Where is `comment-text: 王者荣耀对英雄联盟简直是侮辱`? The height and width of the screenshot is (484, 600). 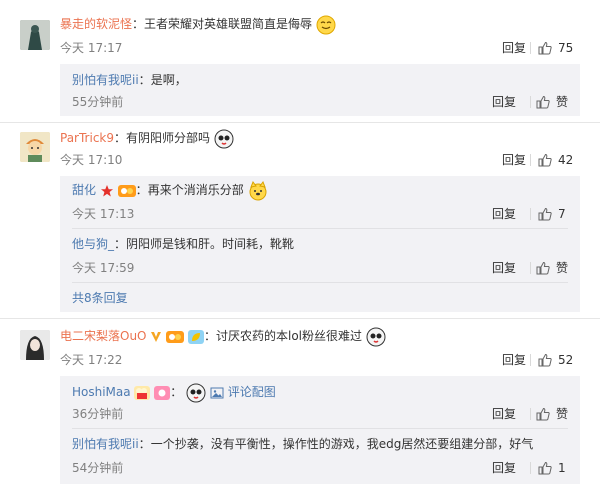 comment-text: 王者荣耀对英雄联盟简直是侮辱 is located at coordinates (228, 24).